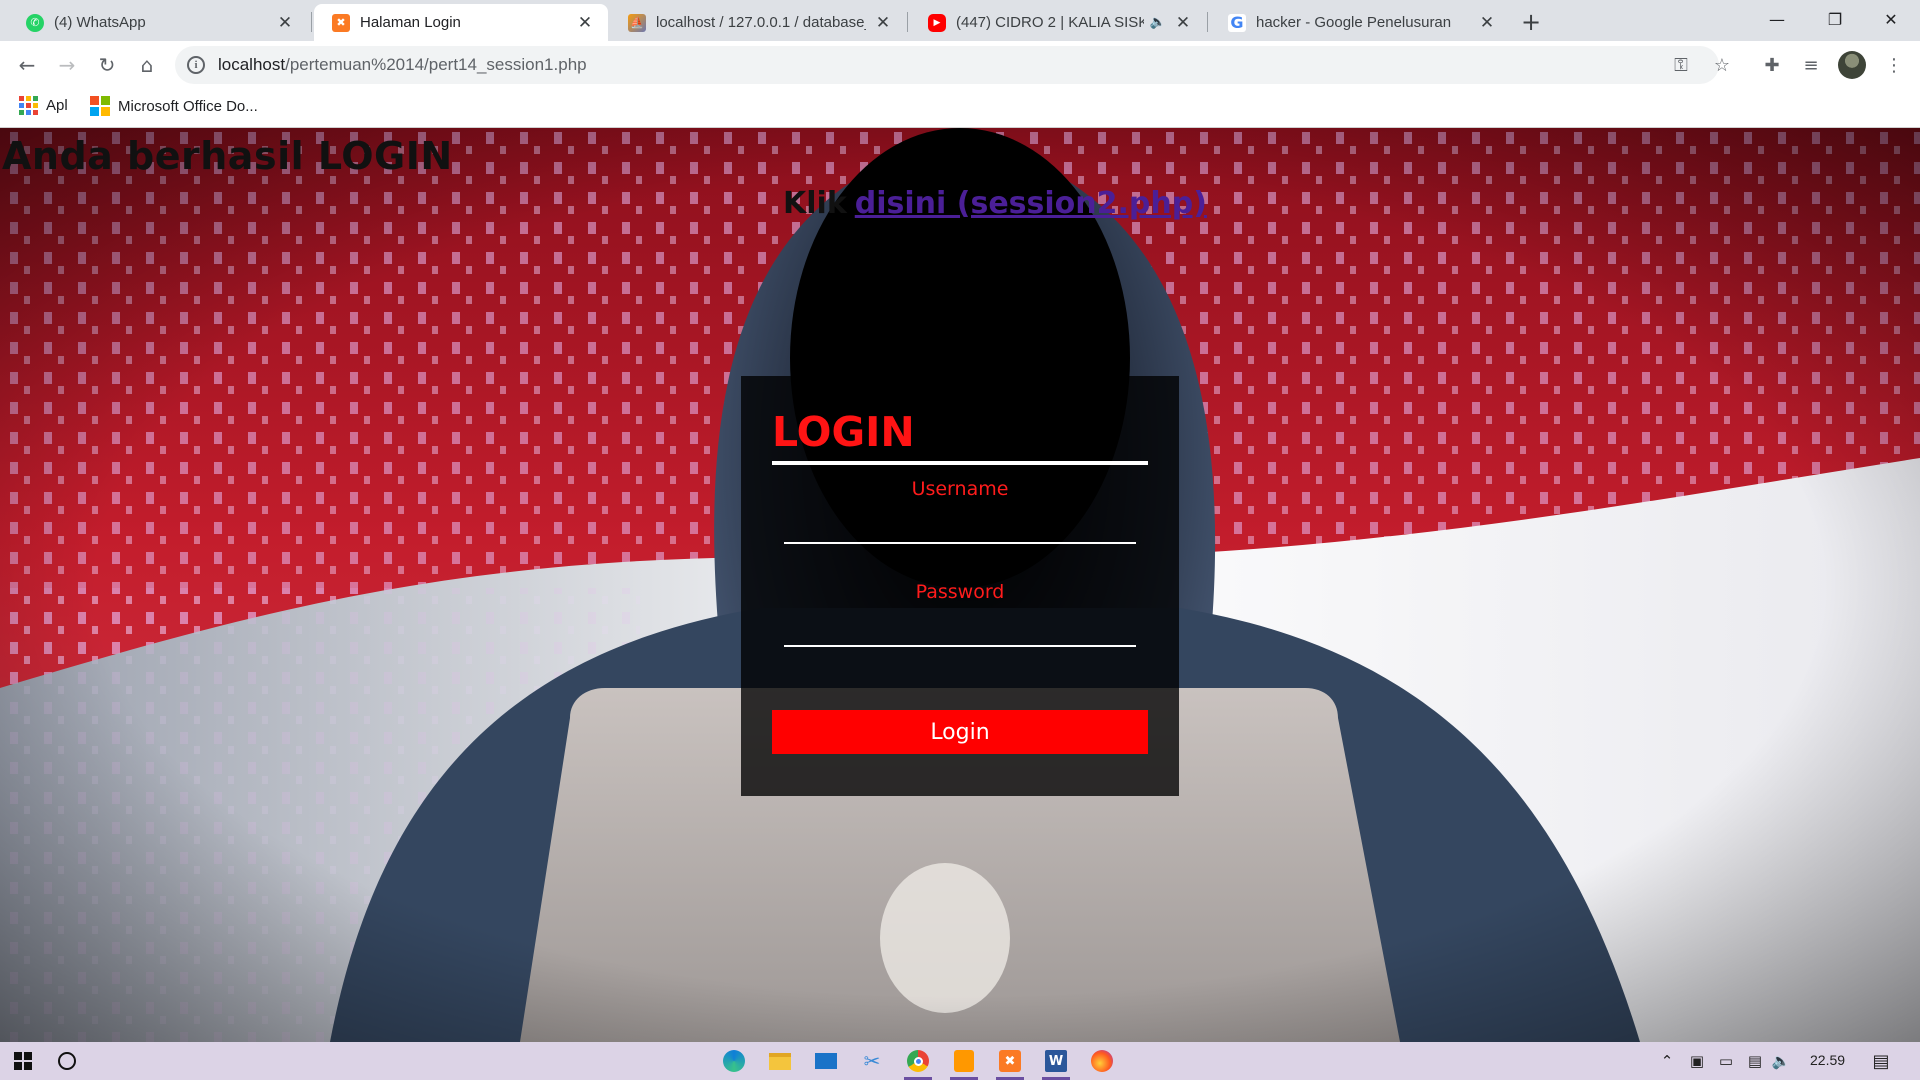 The image size is (1920, 1080). I want to click on tab-title: (4) WhatsApp, so click(100, 22).